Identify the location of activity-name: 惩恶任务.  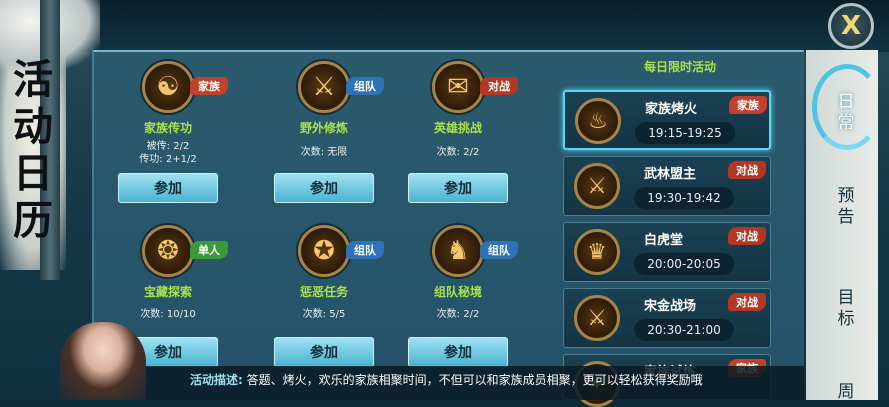
(323, 292).